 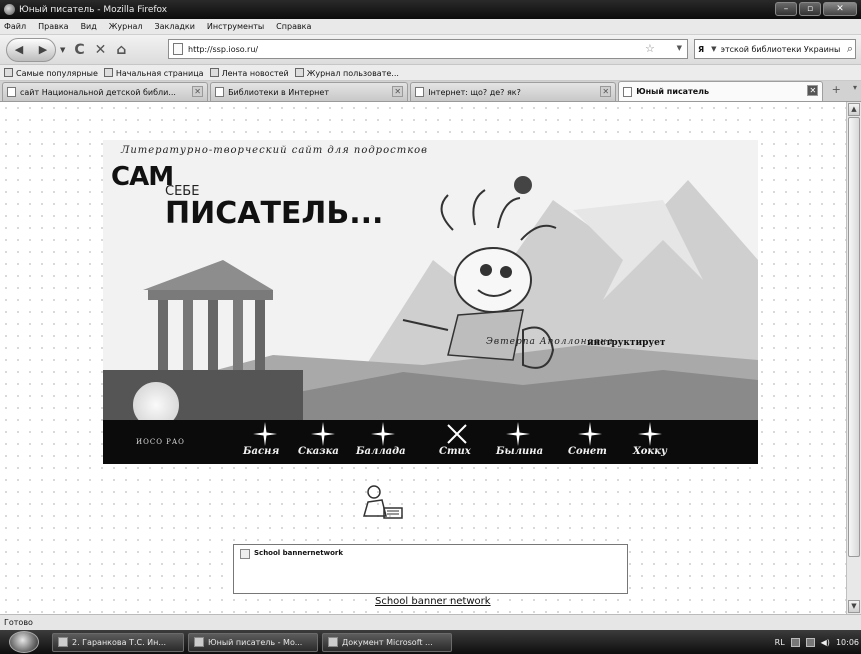 I want to click on menu-bookmarks: Закладки, so click(x=174, y=26).